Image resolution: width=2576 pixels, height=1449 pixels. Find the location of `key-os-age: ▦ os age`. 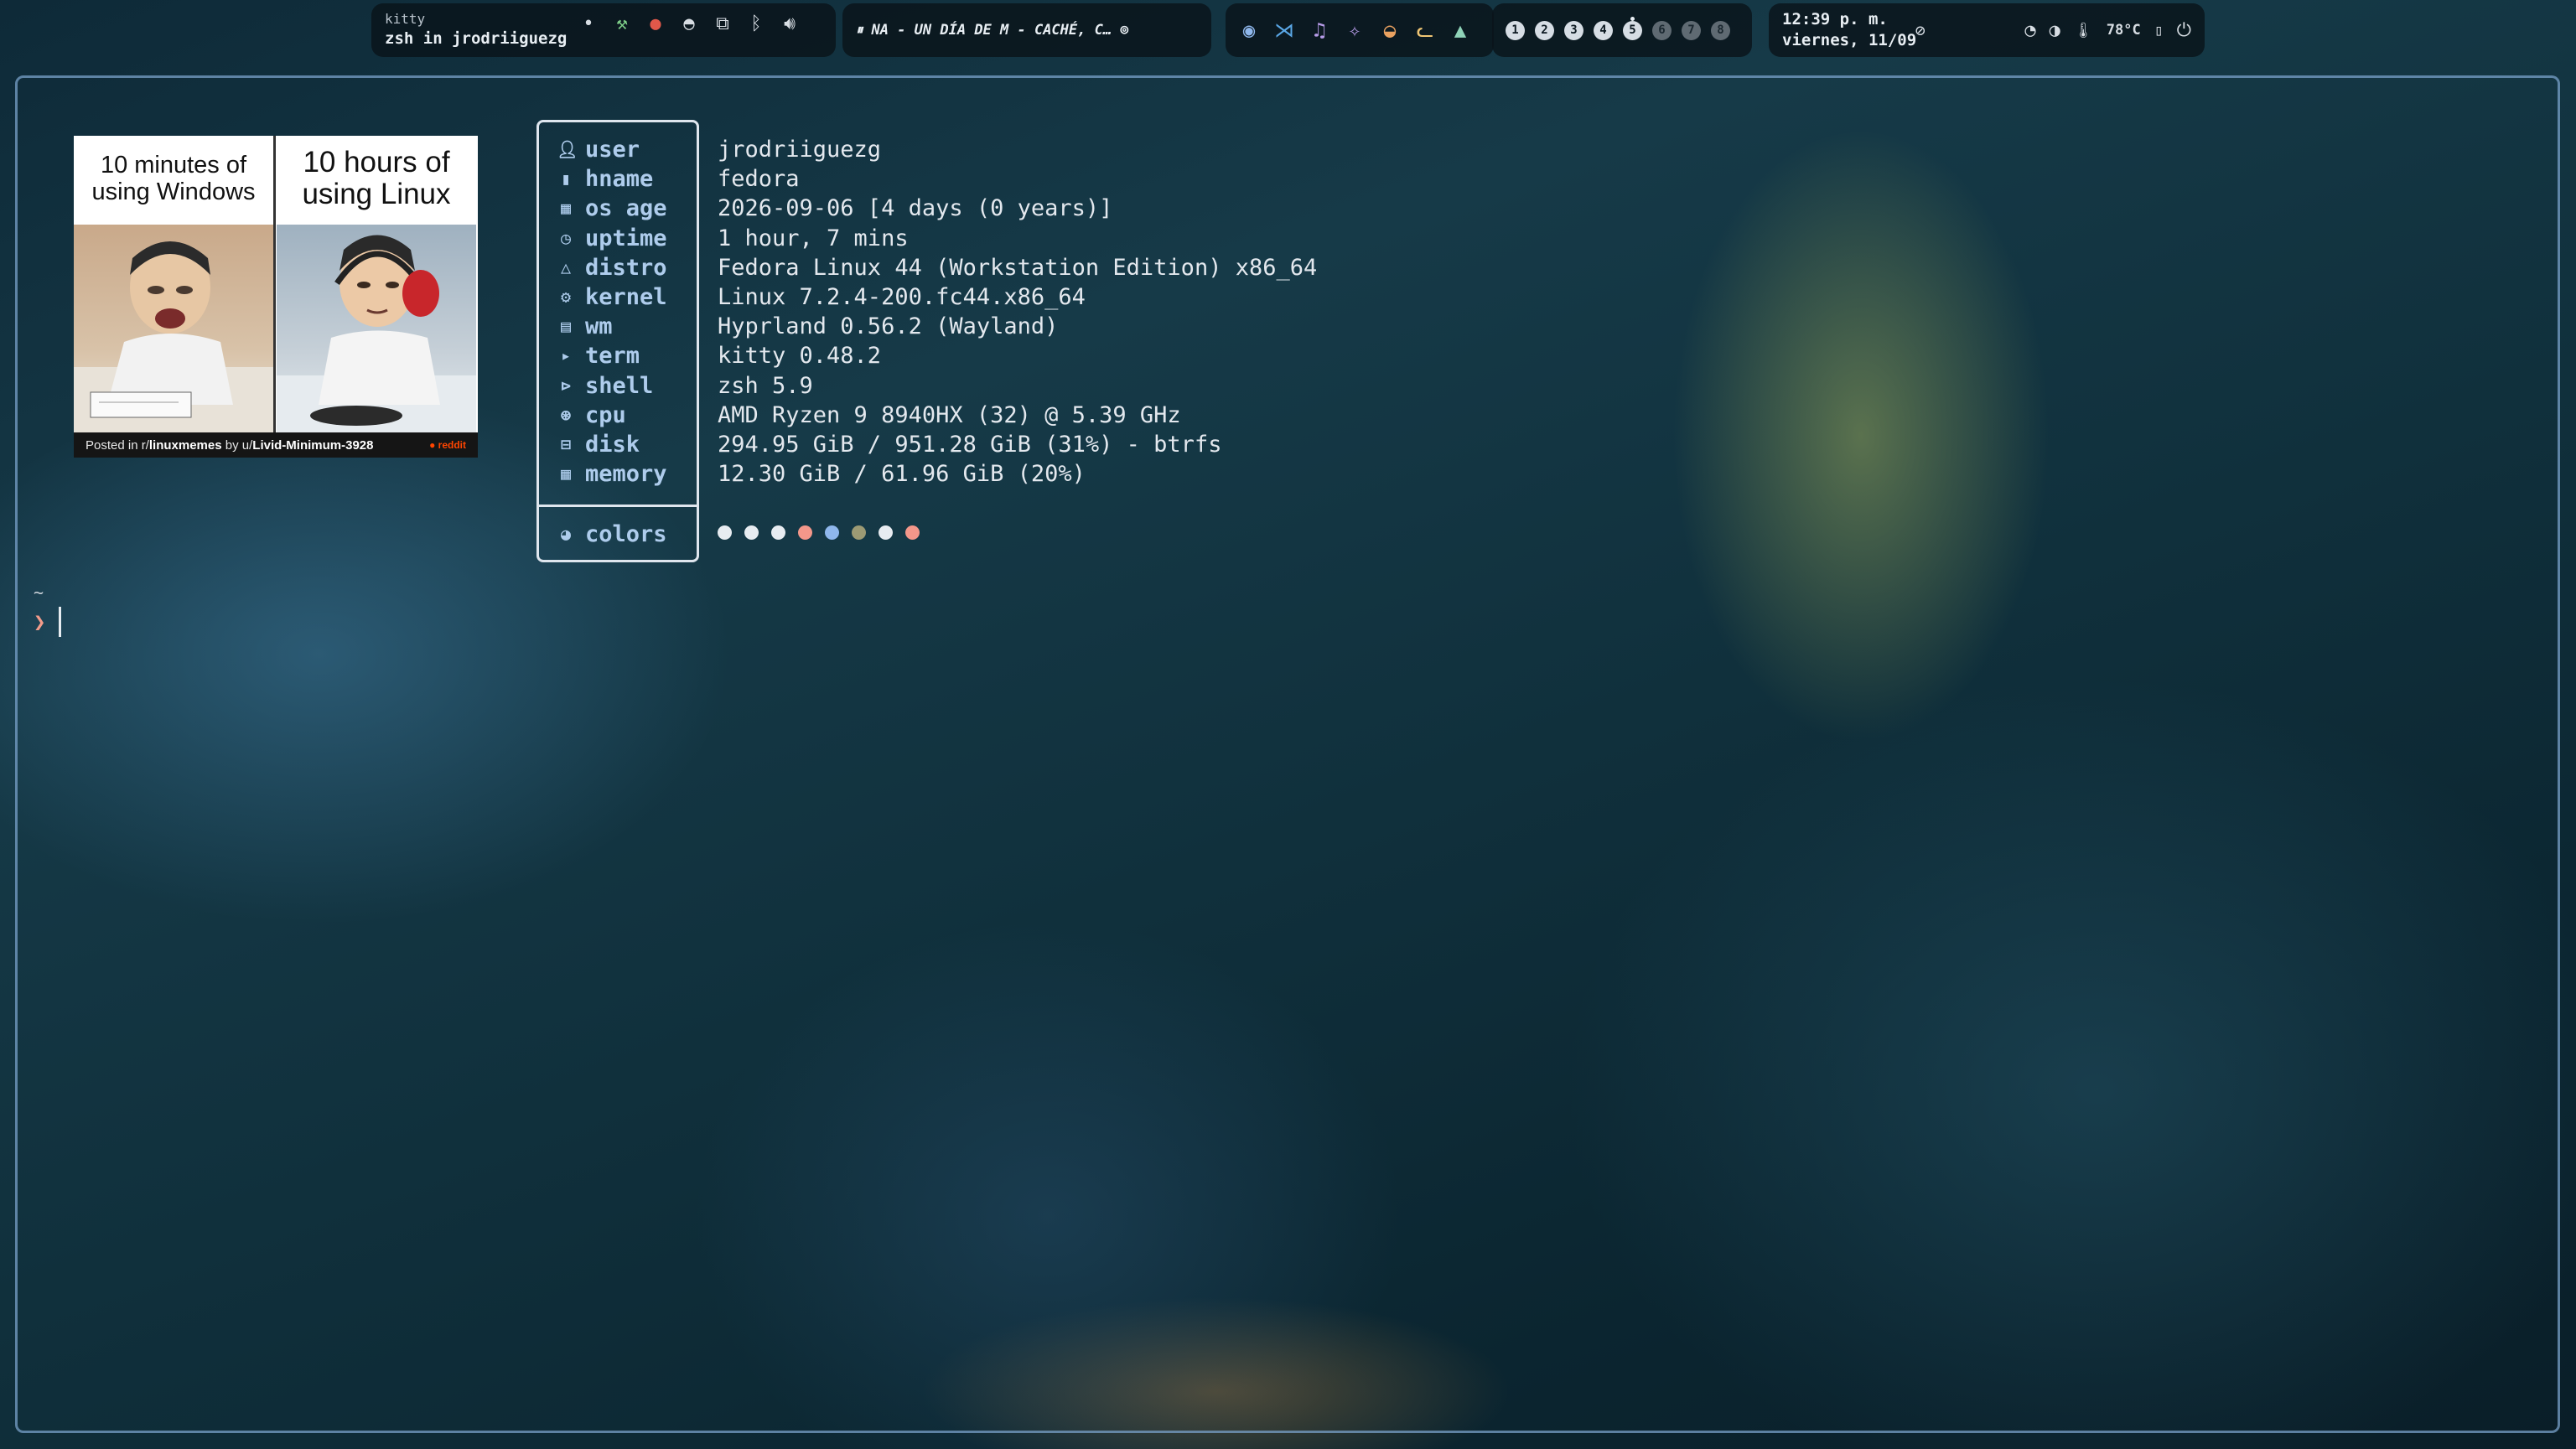

key-os-age: ▦ os age is located at coordinates (612, 208).